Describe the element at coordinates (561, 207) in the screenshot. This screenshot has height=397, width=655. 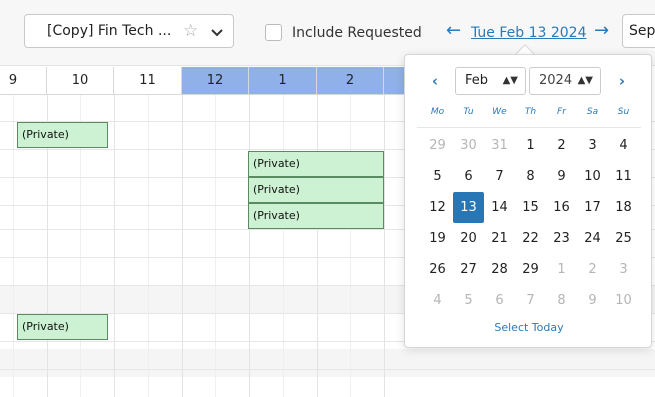
I see `calendar-day: 16` at that location.